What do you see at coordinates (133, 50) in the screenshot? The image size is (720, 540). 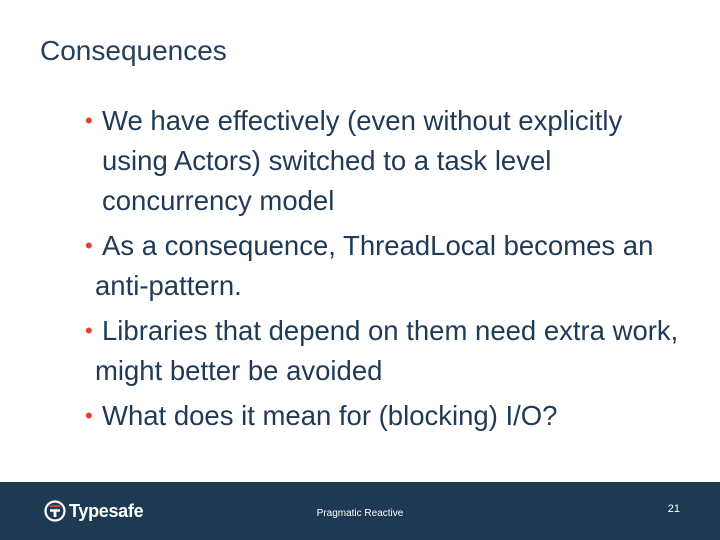 I see `slide-title: Consequences` at bounding box center [133, 50].